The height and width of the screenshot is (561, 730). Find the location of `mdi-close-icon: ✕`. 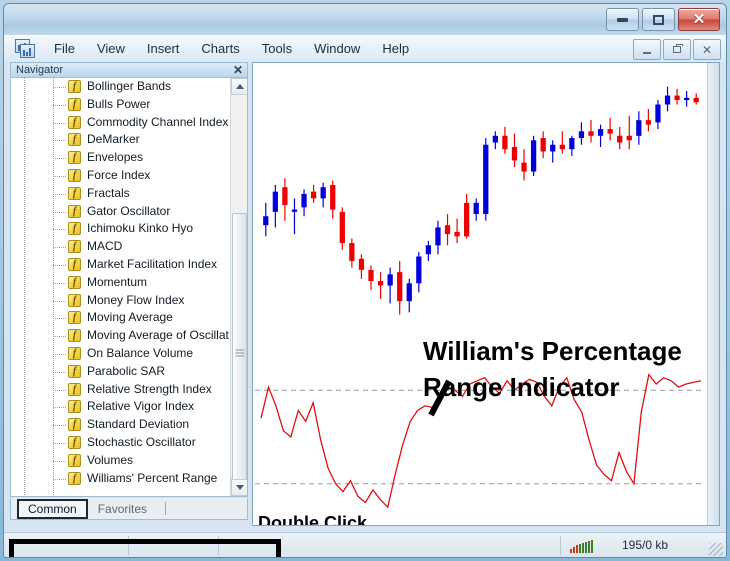

mdi-close-icon: ✕ is located at coordinates (707, 49).